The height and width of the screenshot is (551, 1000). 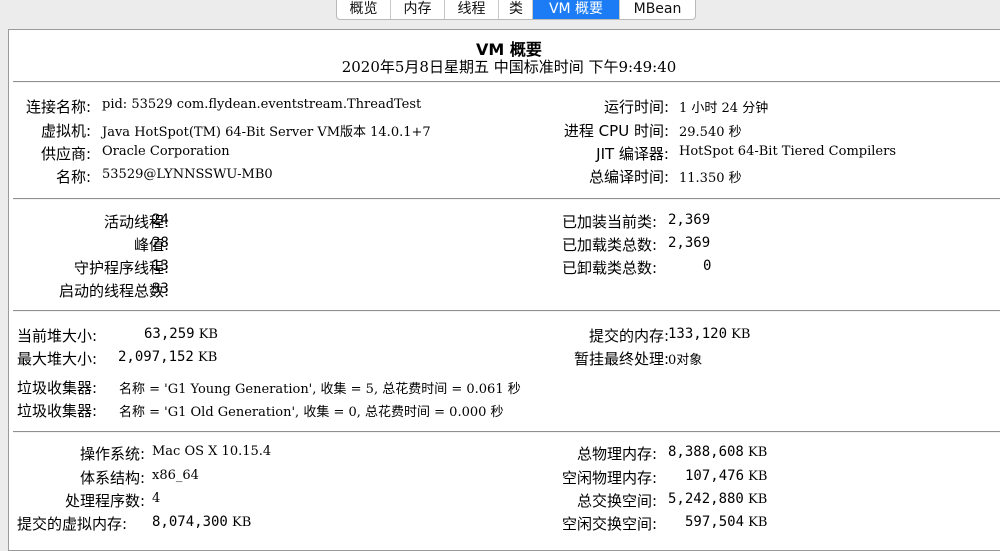 I want to click on free-swap-space-label: 空闲交换空间:, so click(x=609, y=524).